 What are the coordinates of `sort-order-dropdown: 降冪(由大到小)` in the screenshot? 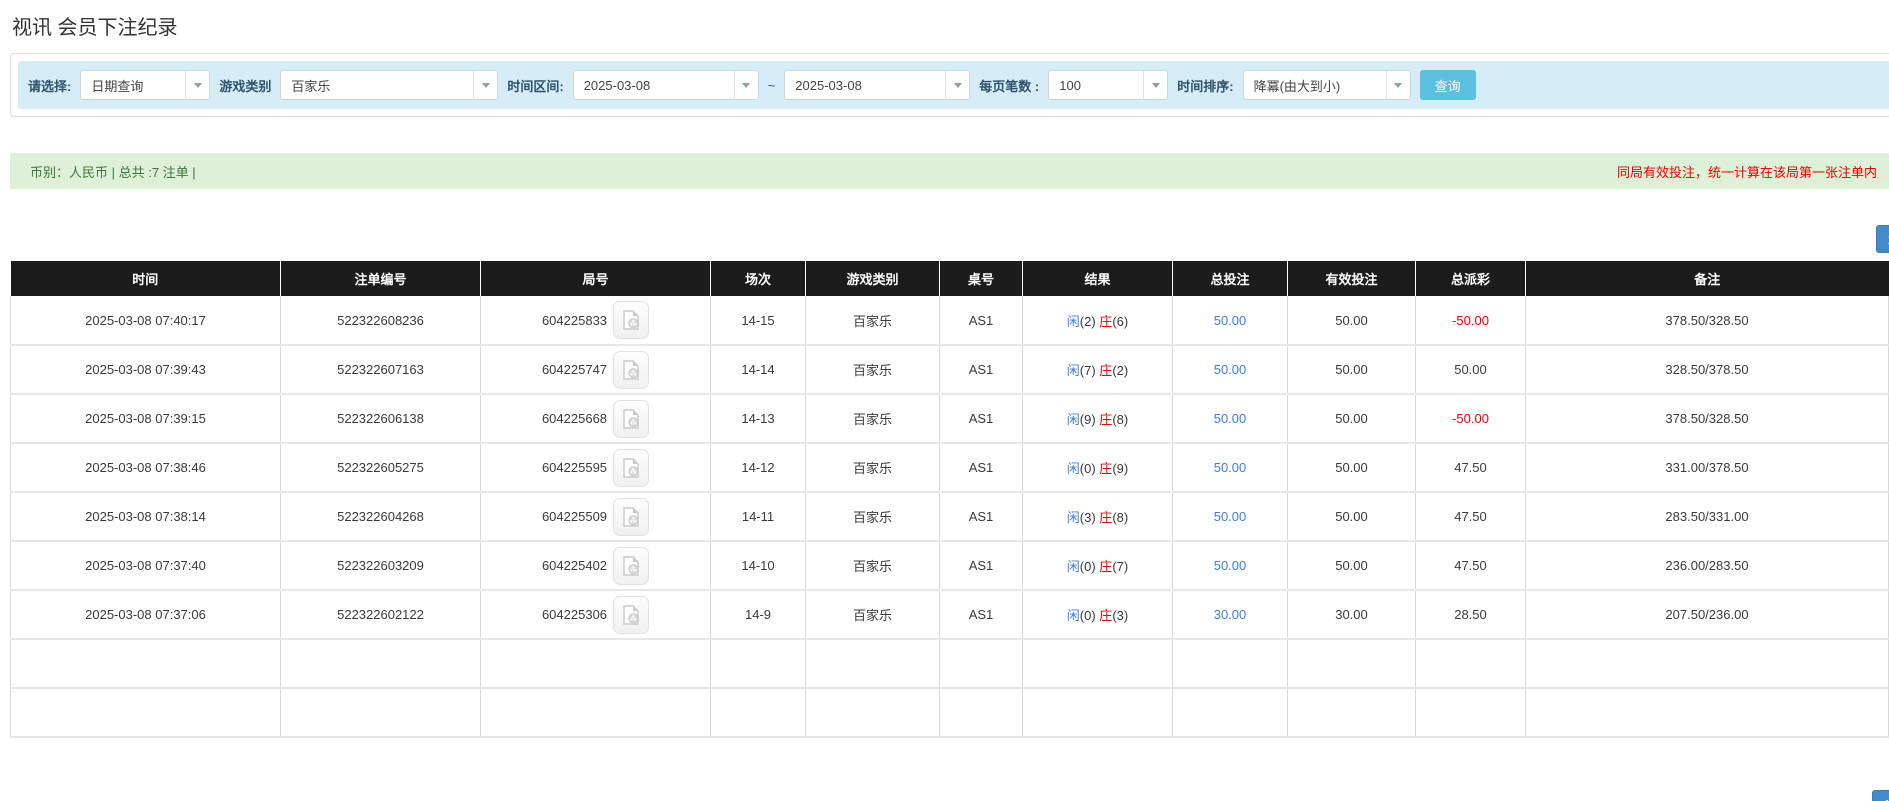 It's located at (1326, 85).